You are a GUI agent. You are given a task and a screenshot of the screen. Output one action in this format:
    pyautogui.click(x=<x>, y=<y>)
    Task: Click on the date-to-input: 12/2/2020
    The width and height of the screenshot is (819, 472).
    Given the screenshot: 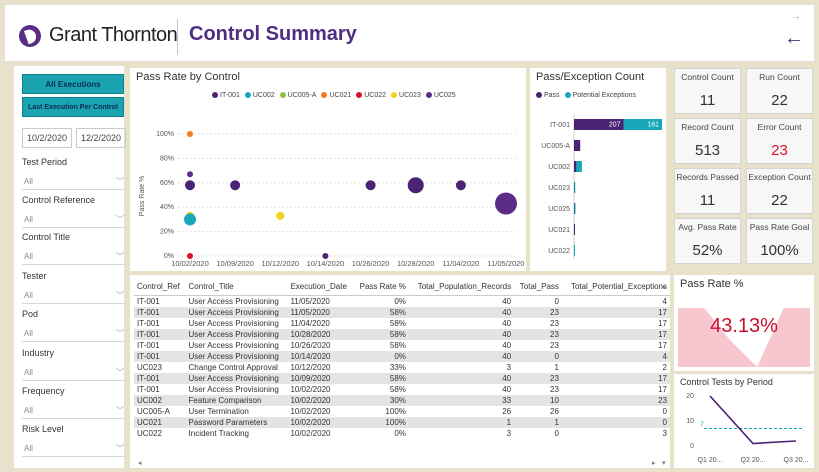 What is the action you would take?
    pyautogui.click(x=101, y=138)
    